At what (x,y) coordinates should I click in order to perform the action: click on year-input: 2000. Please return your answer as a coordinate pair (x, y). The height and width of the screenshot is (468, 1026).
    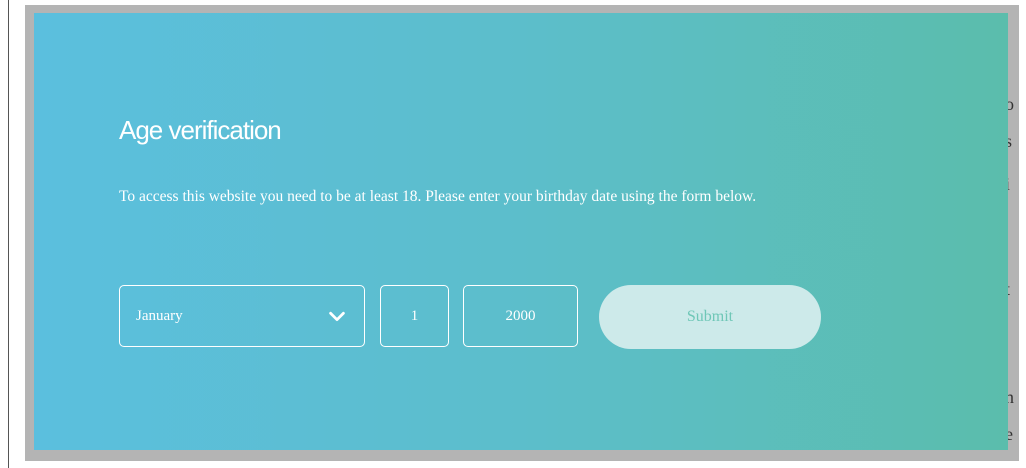
    Looking at the image, I should click on (520, 316).